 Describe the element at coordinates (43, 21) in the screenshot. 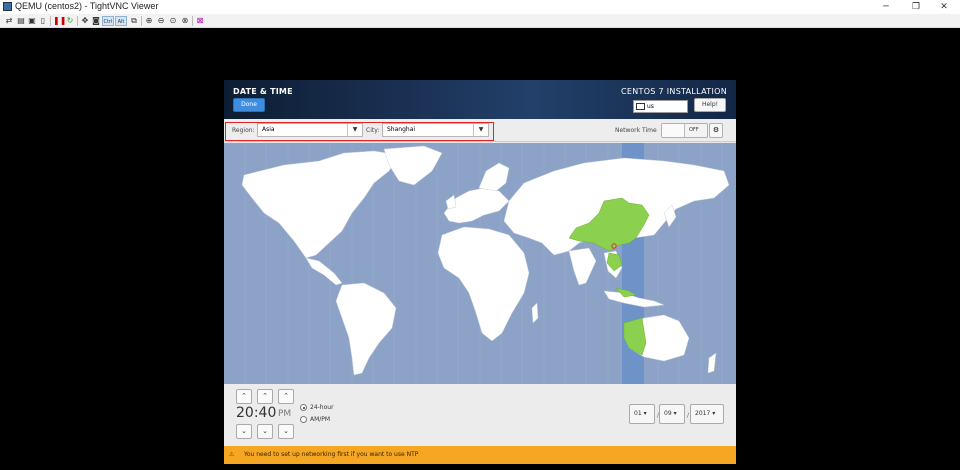

I see `info-icon: ▯` at that location.